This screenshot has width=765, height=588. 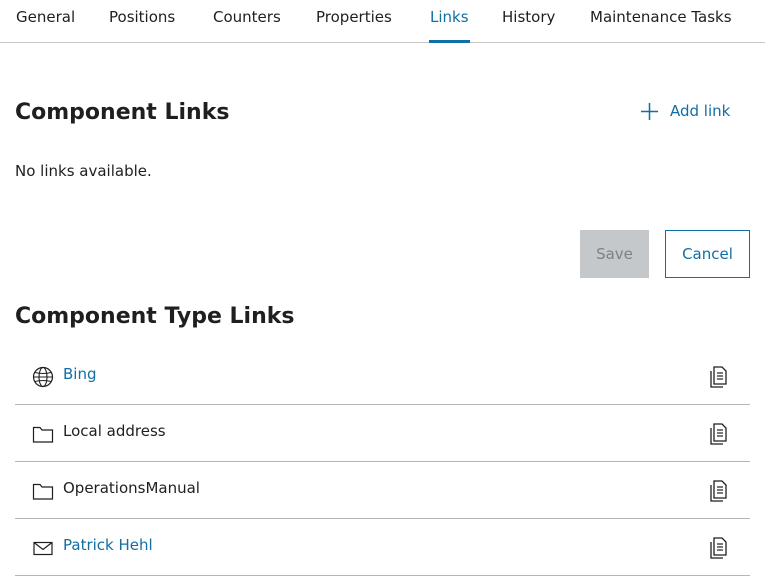 What do you see at coordinates (108, 545) in the screenshot?
I see `link-label: Patrick Hehl` at bounding box center [108, 545].